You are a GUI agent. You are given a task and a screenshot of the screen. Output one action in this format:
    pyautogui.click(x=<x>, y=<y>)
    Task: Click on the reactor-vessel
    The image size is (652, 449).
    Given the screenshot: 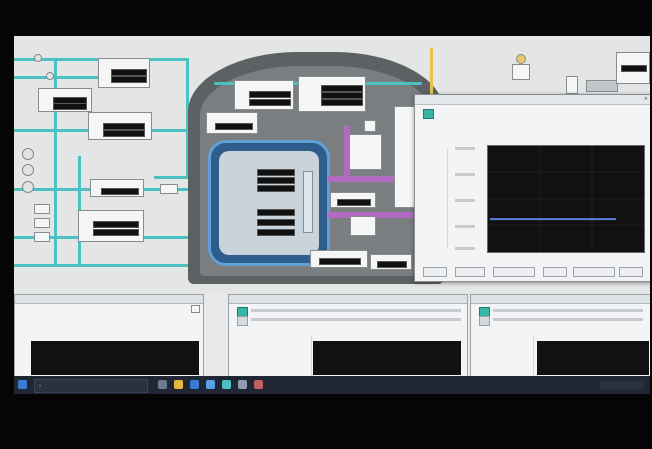 What is the action you would take?
    pyautogui.click(x=269, y=203)
    